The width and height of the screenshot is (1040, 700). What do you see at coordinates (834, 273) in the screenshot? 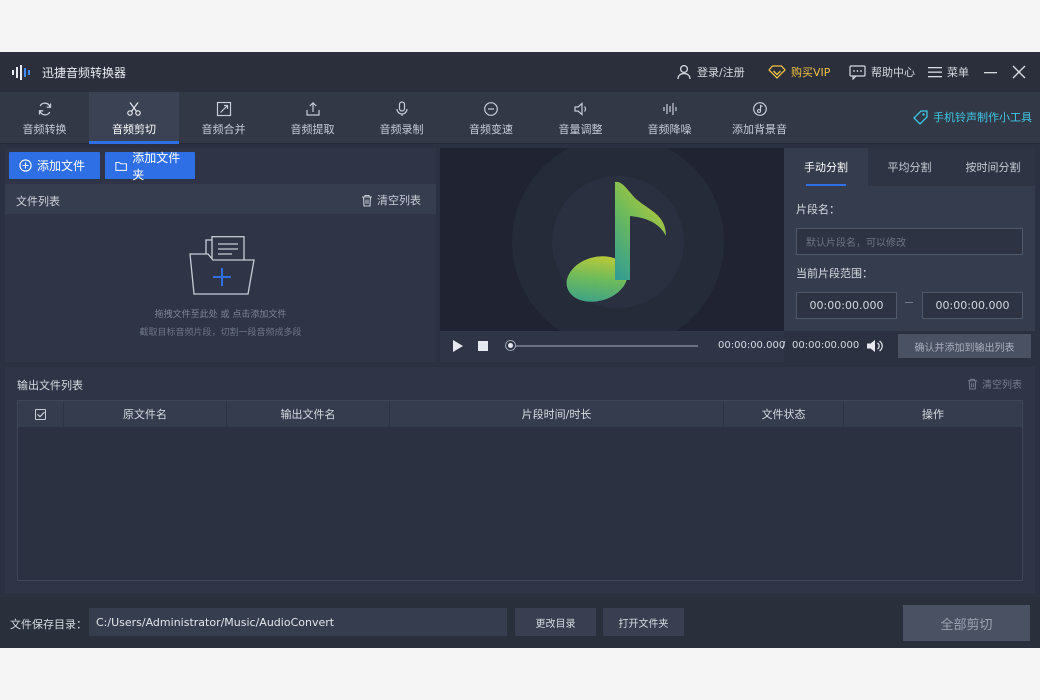
I see `segment-range-label: 当前片段范围：` at bounding box center [834, 273].